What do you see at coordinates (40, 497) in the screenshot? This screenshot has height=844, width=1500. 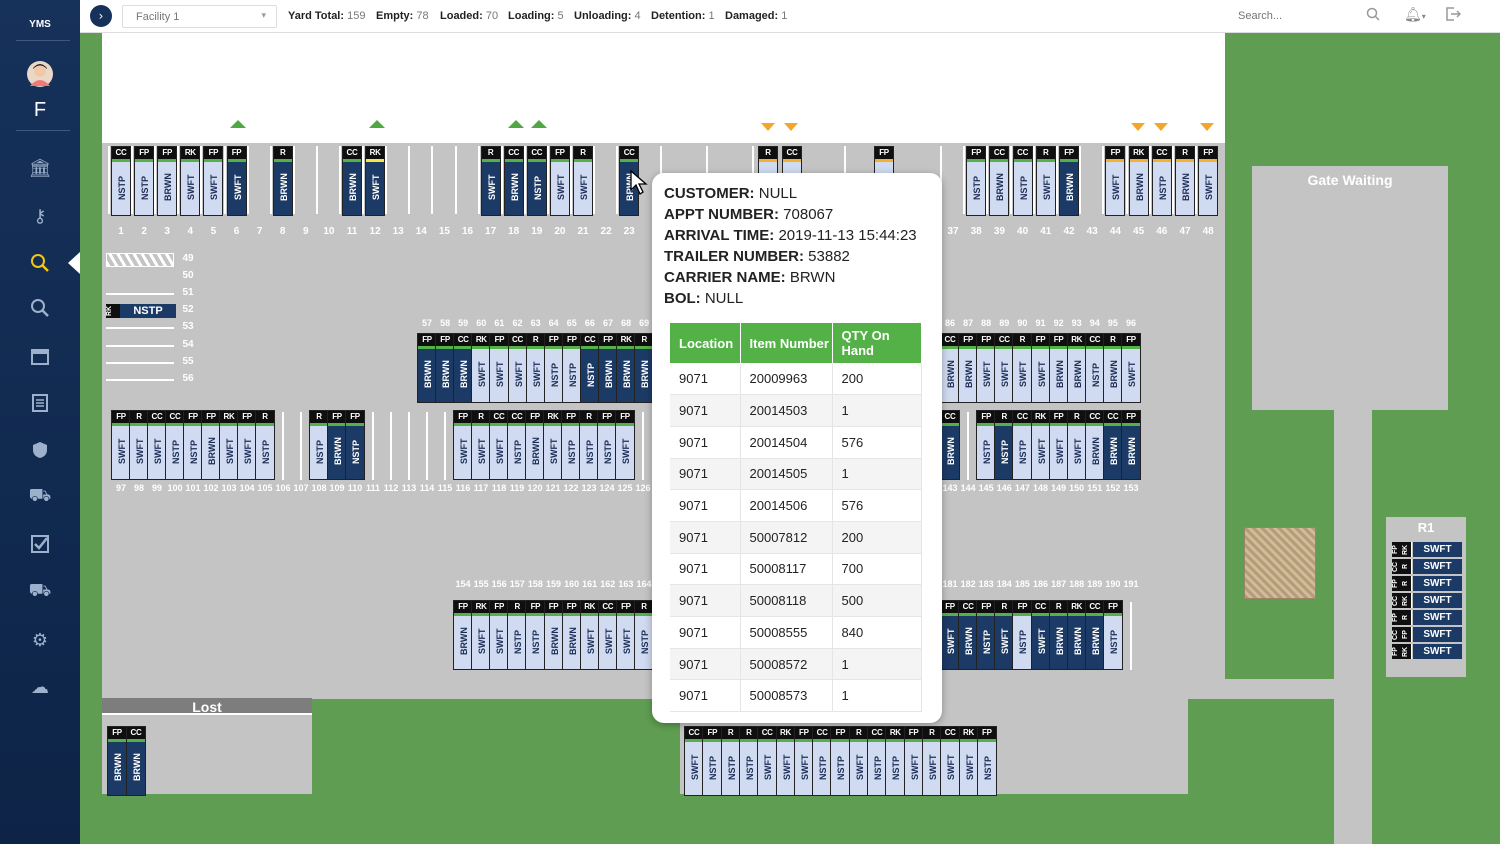 I see `truck-fast-icon: ⛟` at bounding box center [40, 497].